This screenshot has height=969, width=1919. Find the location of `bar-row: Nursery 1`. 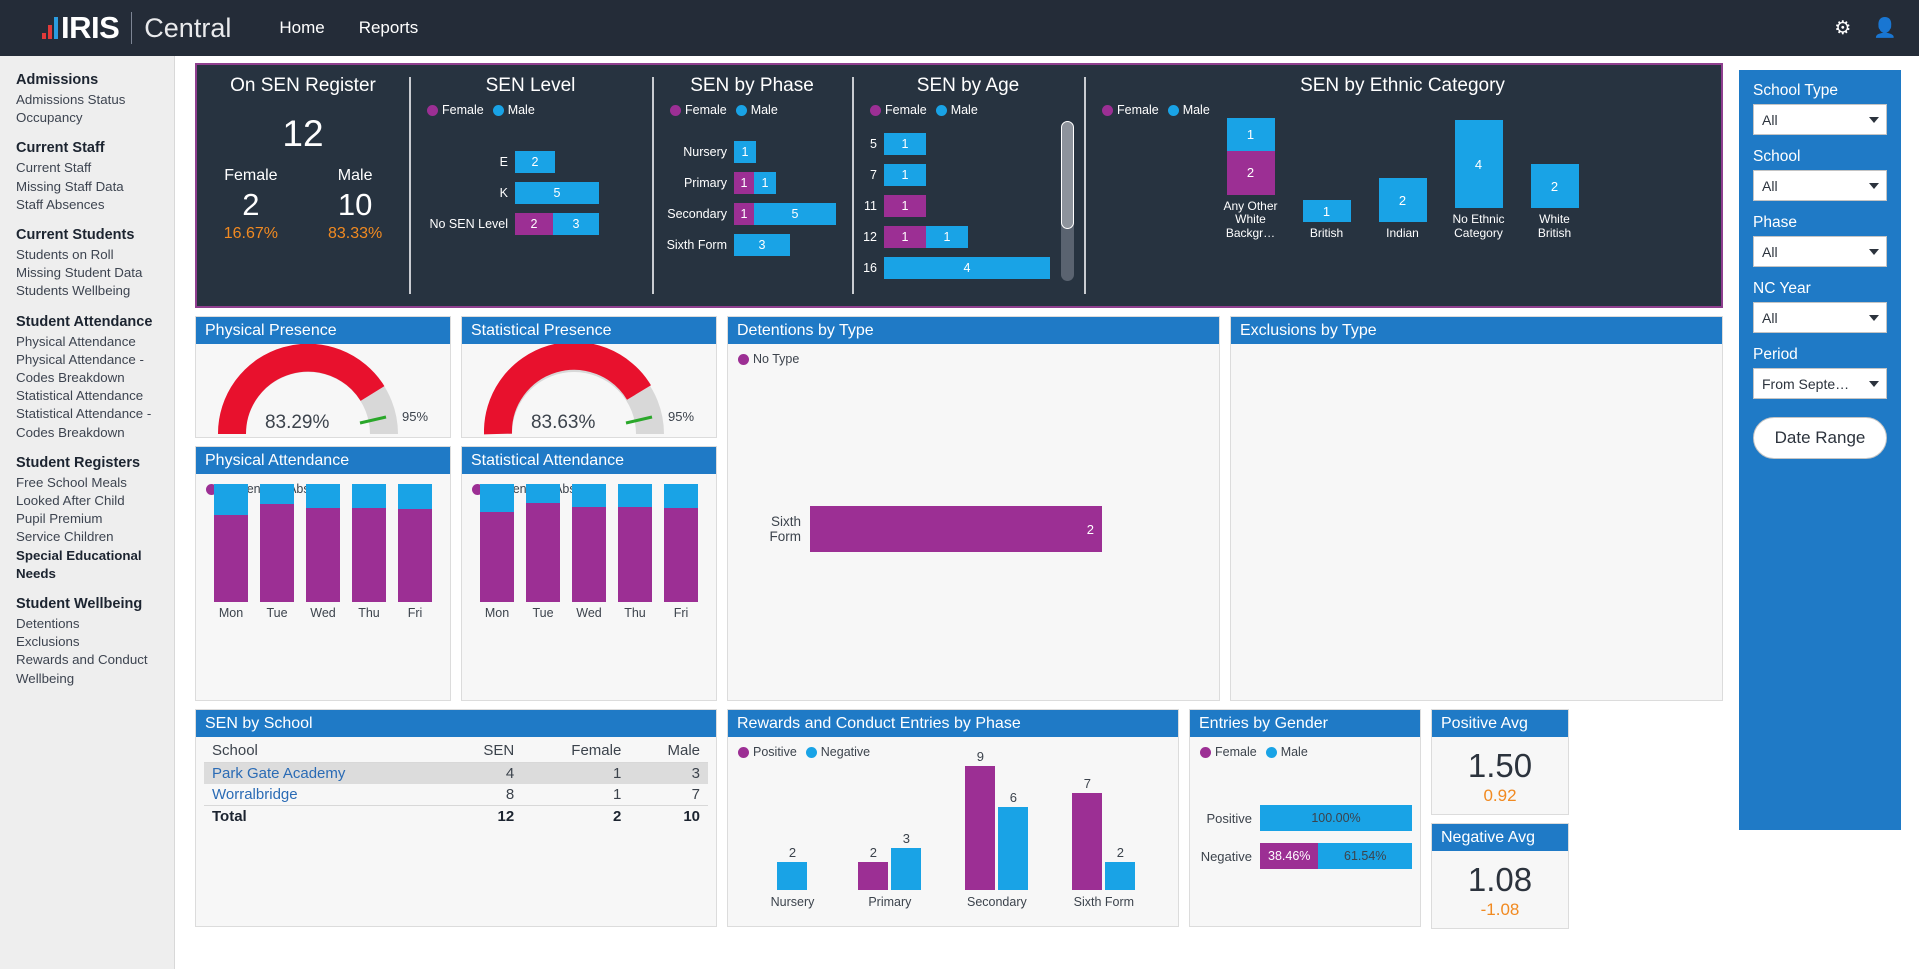

bar-row: Nursery 1 is located at coordinates (749, 152).